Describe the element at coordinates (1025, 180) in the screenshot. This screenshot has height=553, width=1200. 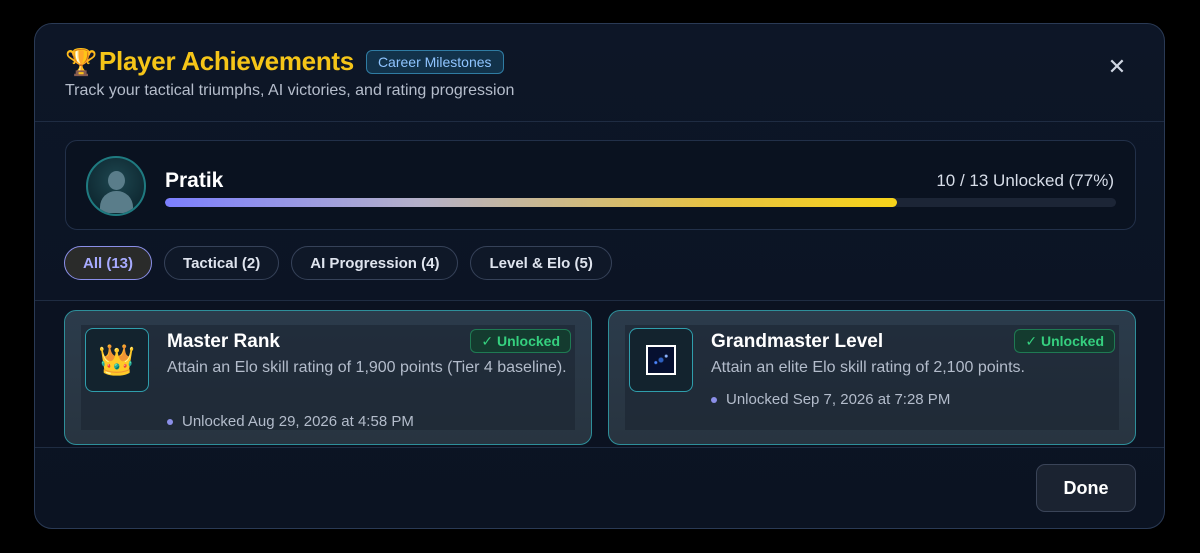
I see `unlock-count: 10 / 13 Unlocked (77%)` at that location.